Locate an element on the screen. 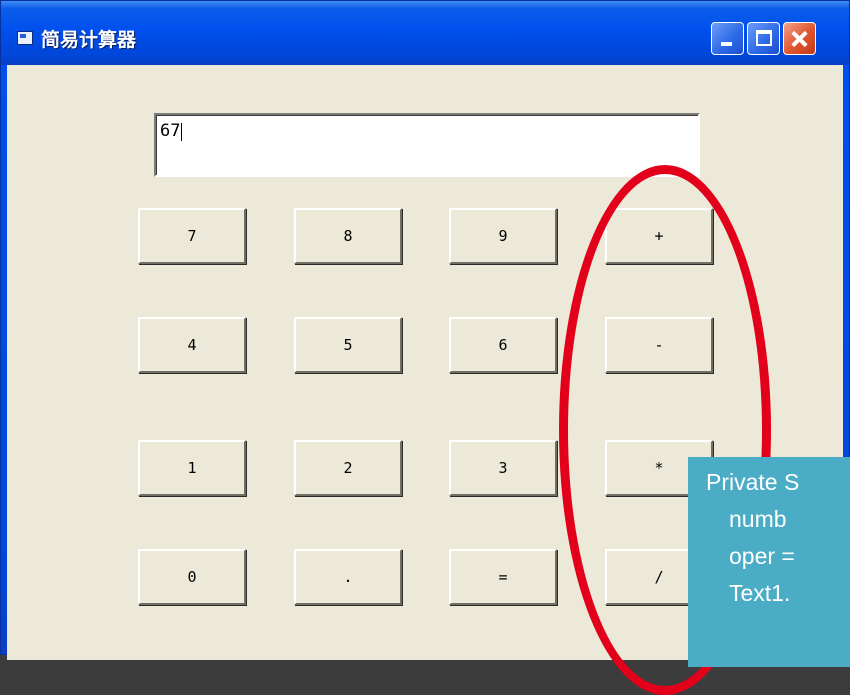  result-display-input: 67 is located at coordinates (427, 145).